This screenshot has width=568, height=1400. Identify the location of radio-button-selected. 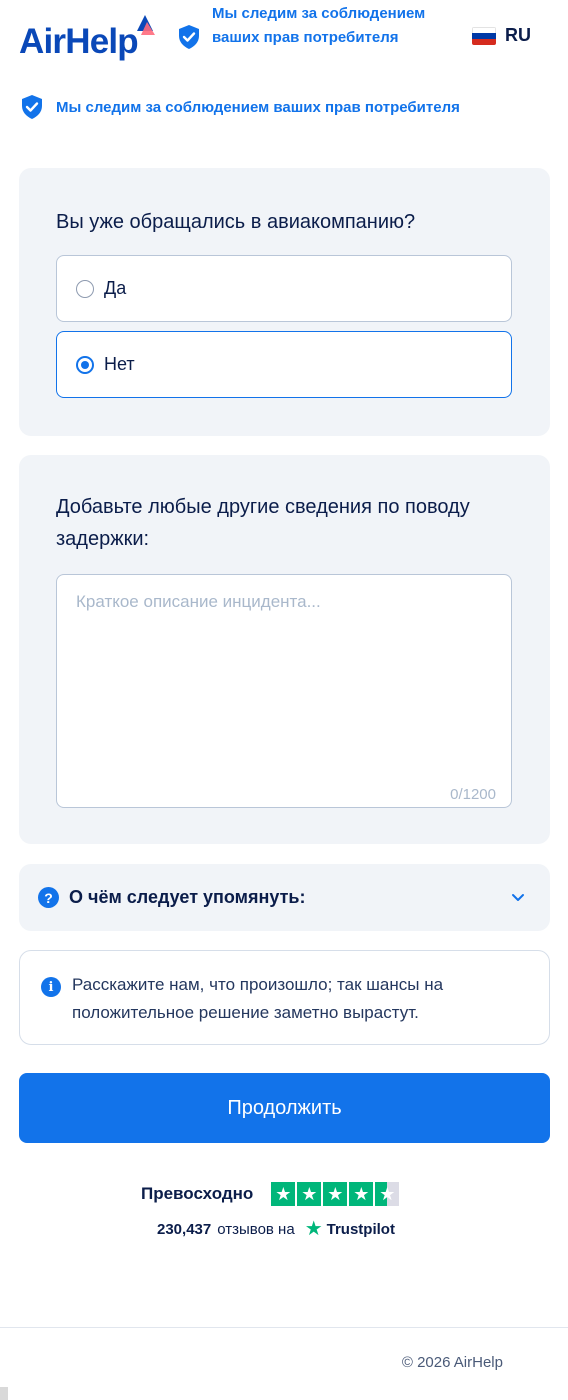
(85, 364).